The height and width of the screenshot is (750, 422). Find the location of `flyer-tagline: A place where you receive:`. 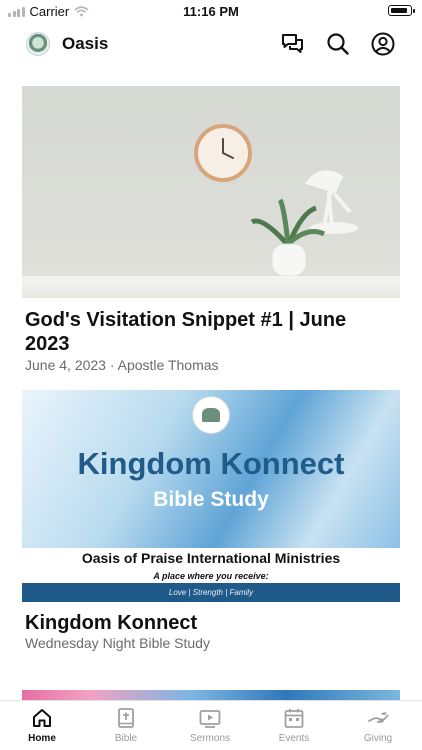

flyer-tagline: A place where you receive: is located at coordinates (211, 576).